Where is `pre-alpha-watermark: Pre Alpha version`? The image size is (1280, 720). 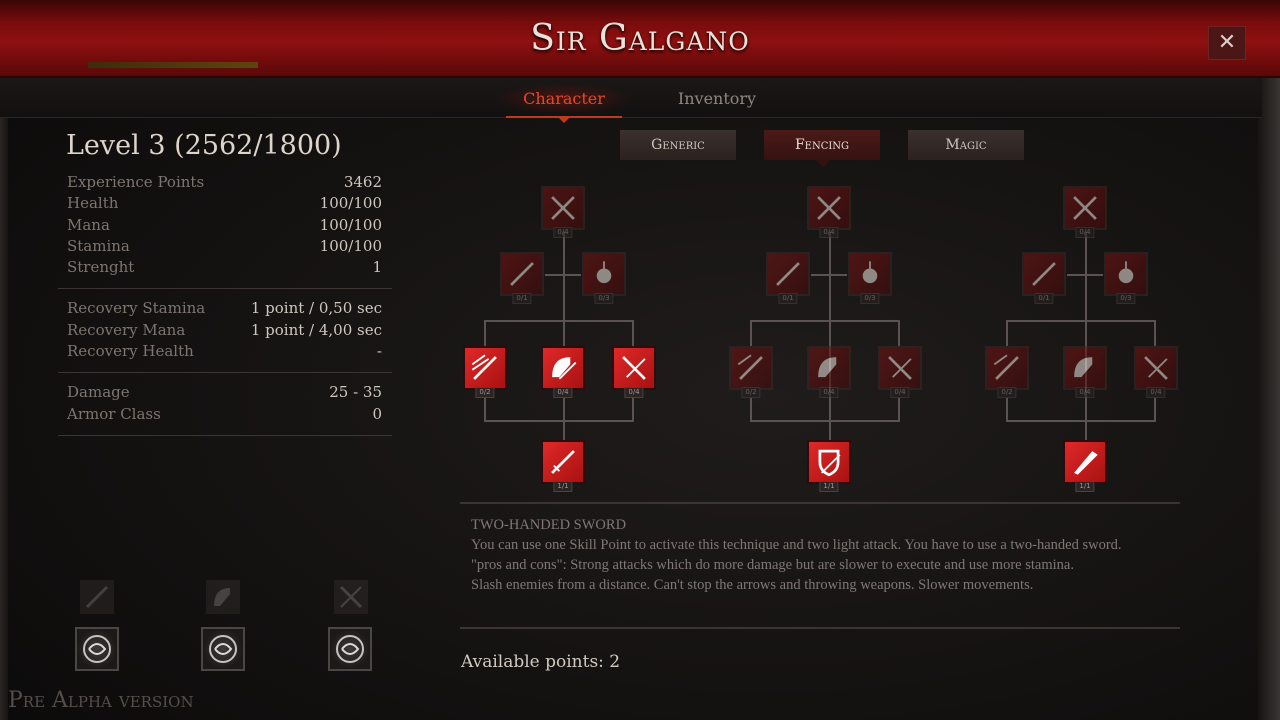 pre-alpha-watermark: Pre Alpha version is located at coordinates (101, 700).